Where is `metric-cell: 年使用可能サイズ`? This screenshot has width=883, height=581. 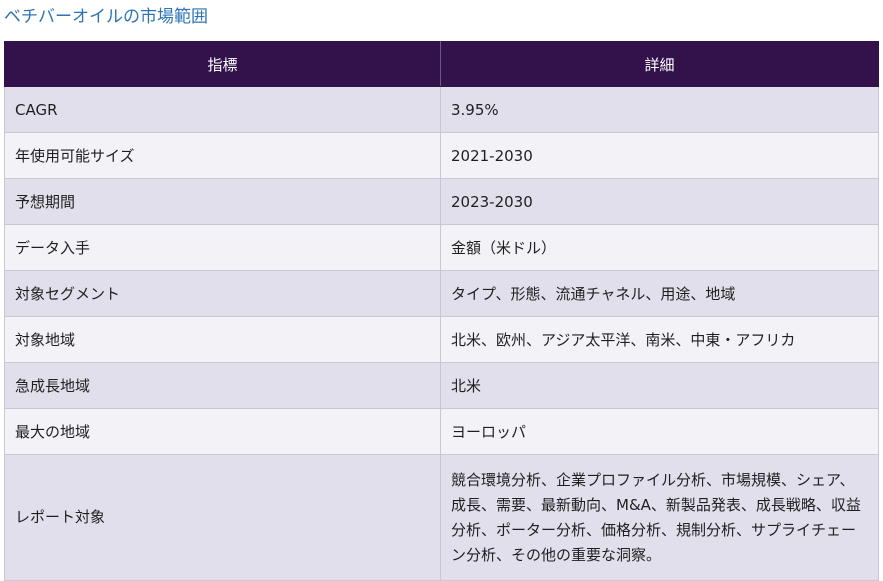
metric-cell: 年使用可能サイズ is located at coordinates (222, 155).